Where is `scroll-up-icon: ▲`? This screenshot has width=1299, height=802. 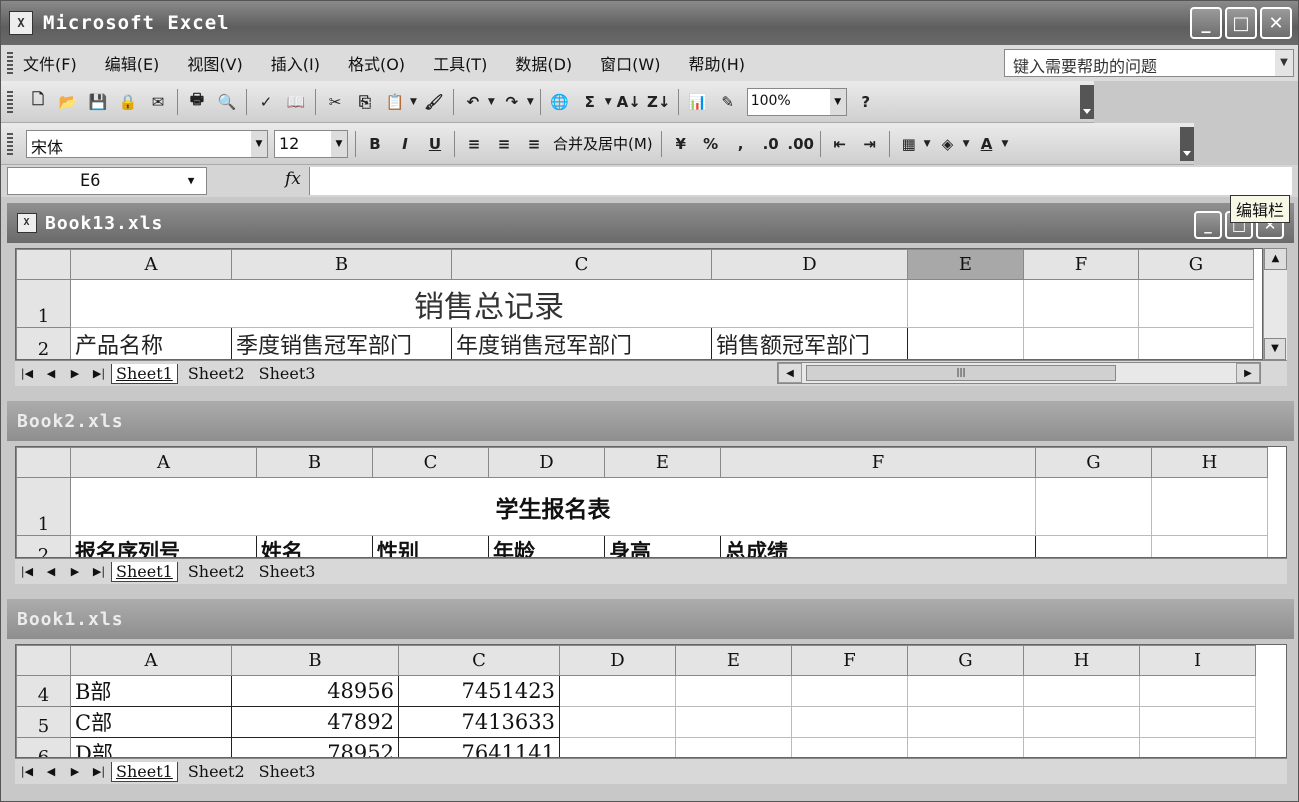
scroll-up-icon: ▲ is located at coordinates (1275, 259).